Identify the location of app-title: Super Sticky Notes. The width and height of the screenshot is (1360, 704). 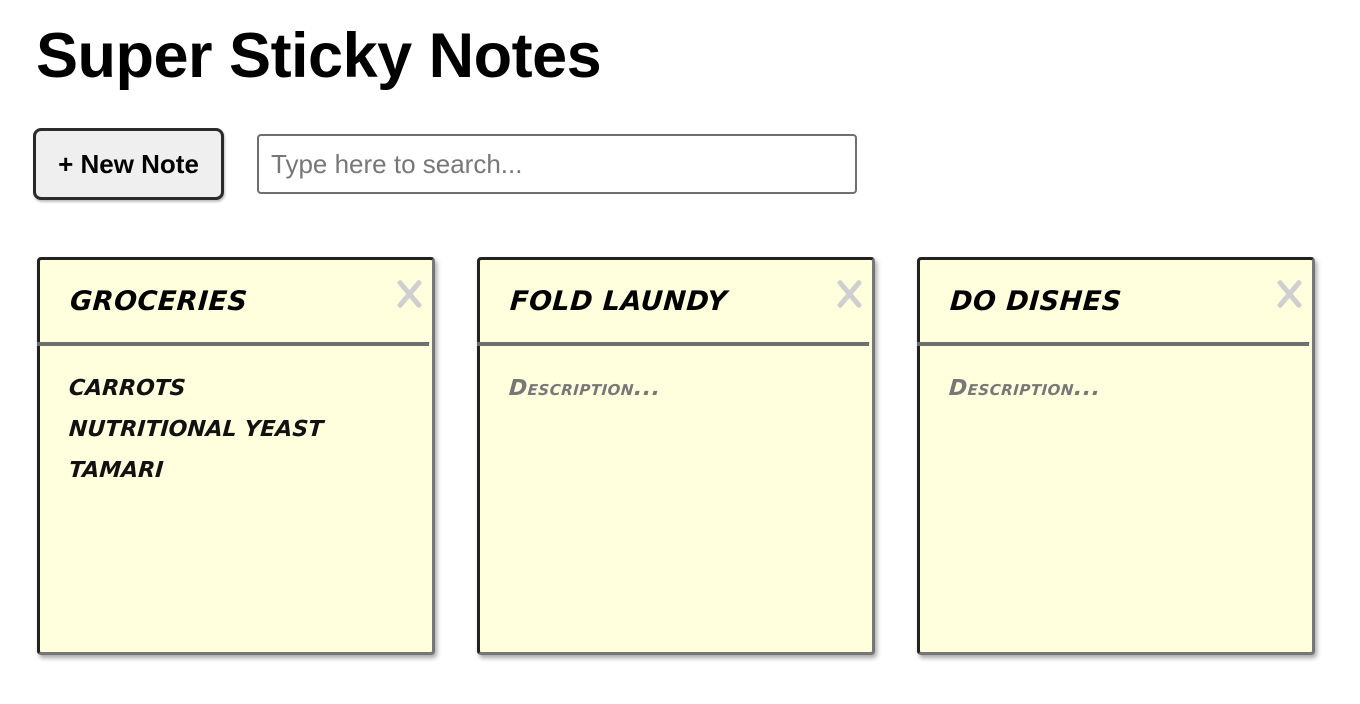
(319, 56).